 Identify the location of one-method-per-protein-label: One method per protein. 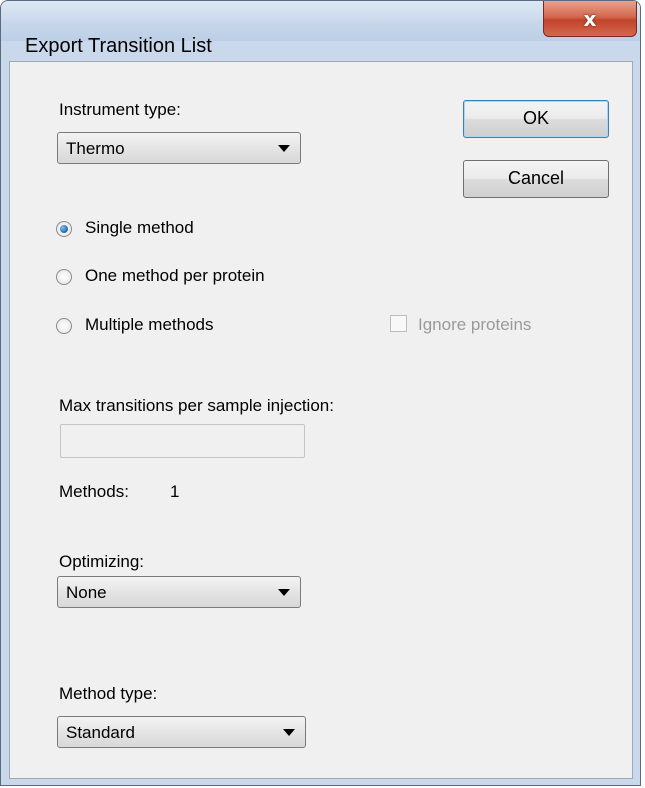
(175, 276).